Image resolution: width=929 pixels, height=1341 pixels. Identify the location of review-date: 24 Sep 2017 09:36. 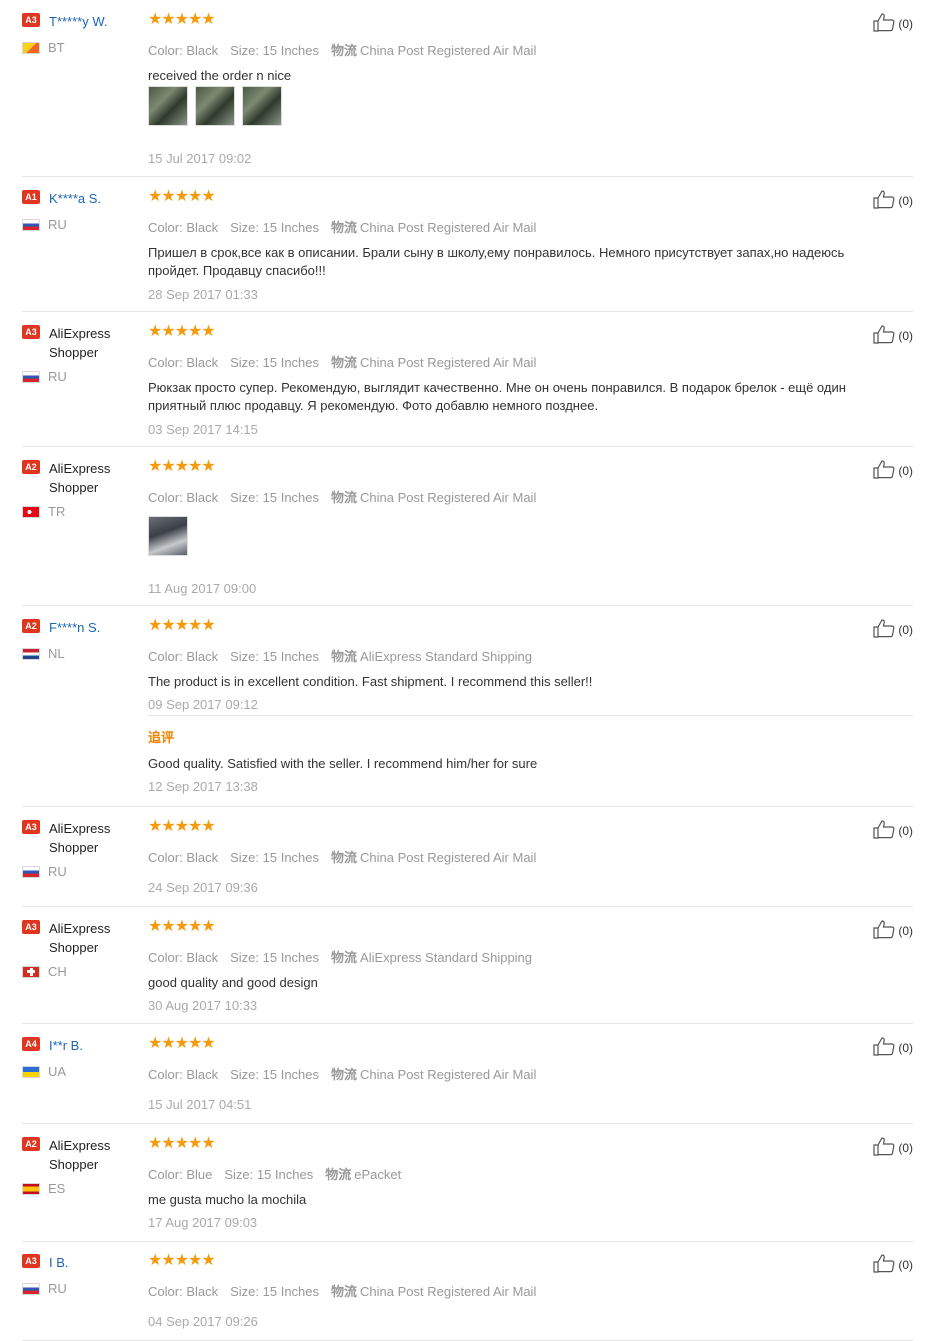
(203, 887).